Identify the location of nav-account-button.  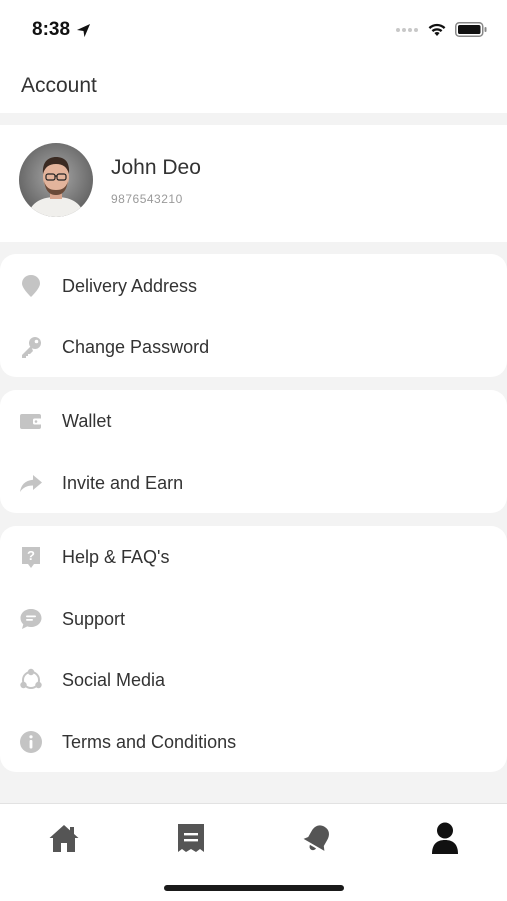
(445, 838).